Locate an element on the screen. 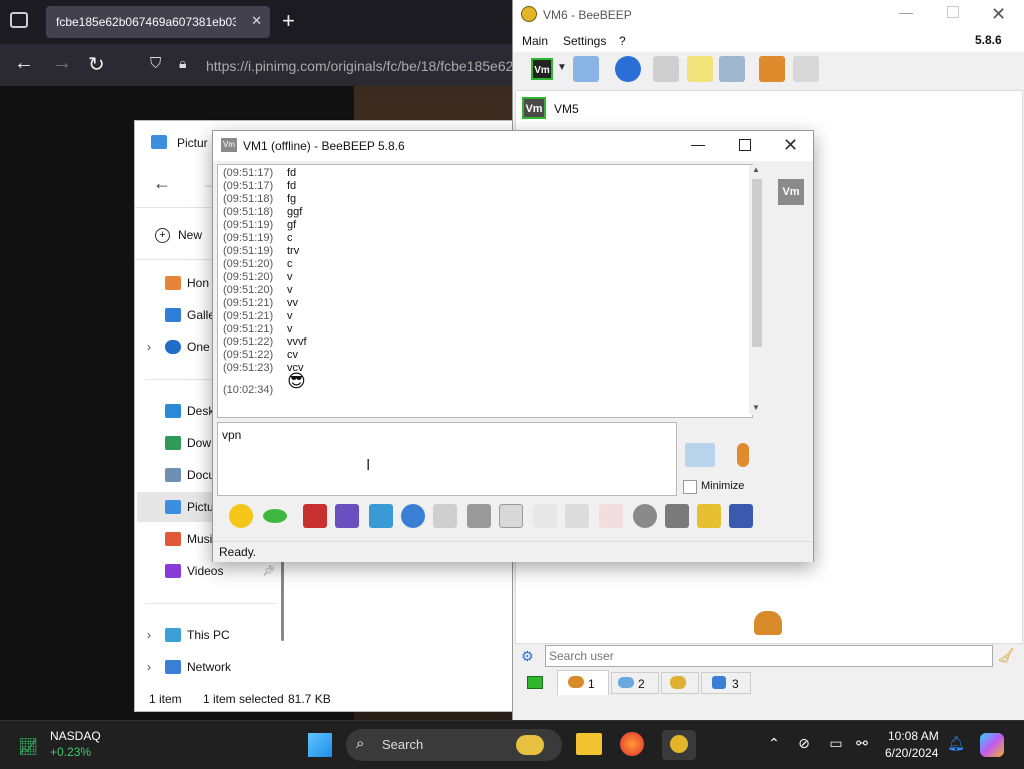 Image resolution: width=1024 pixels, height=769 pixels. chat-message: (10:02:34) 😎 is located at coordinates (264, 384).